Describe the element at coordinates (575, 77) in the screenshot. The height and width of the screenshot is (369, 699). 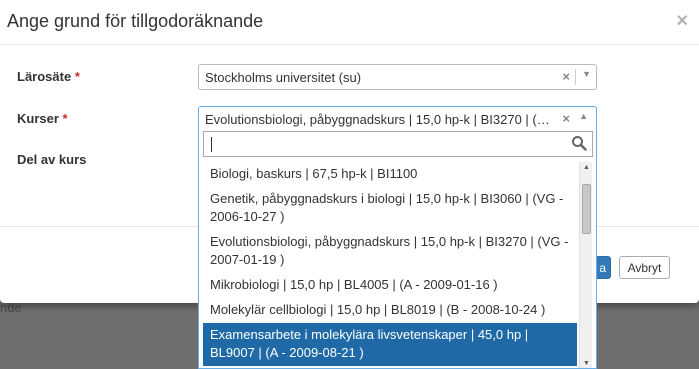
I see `select-divider` at that location.